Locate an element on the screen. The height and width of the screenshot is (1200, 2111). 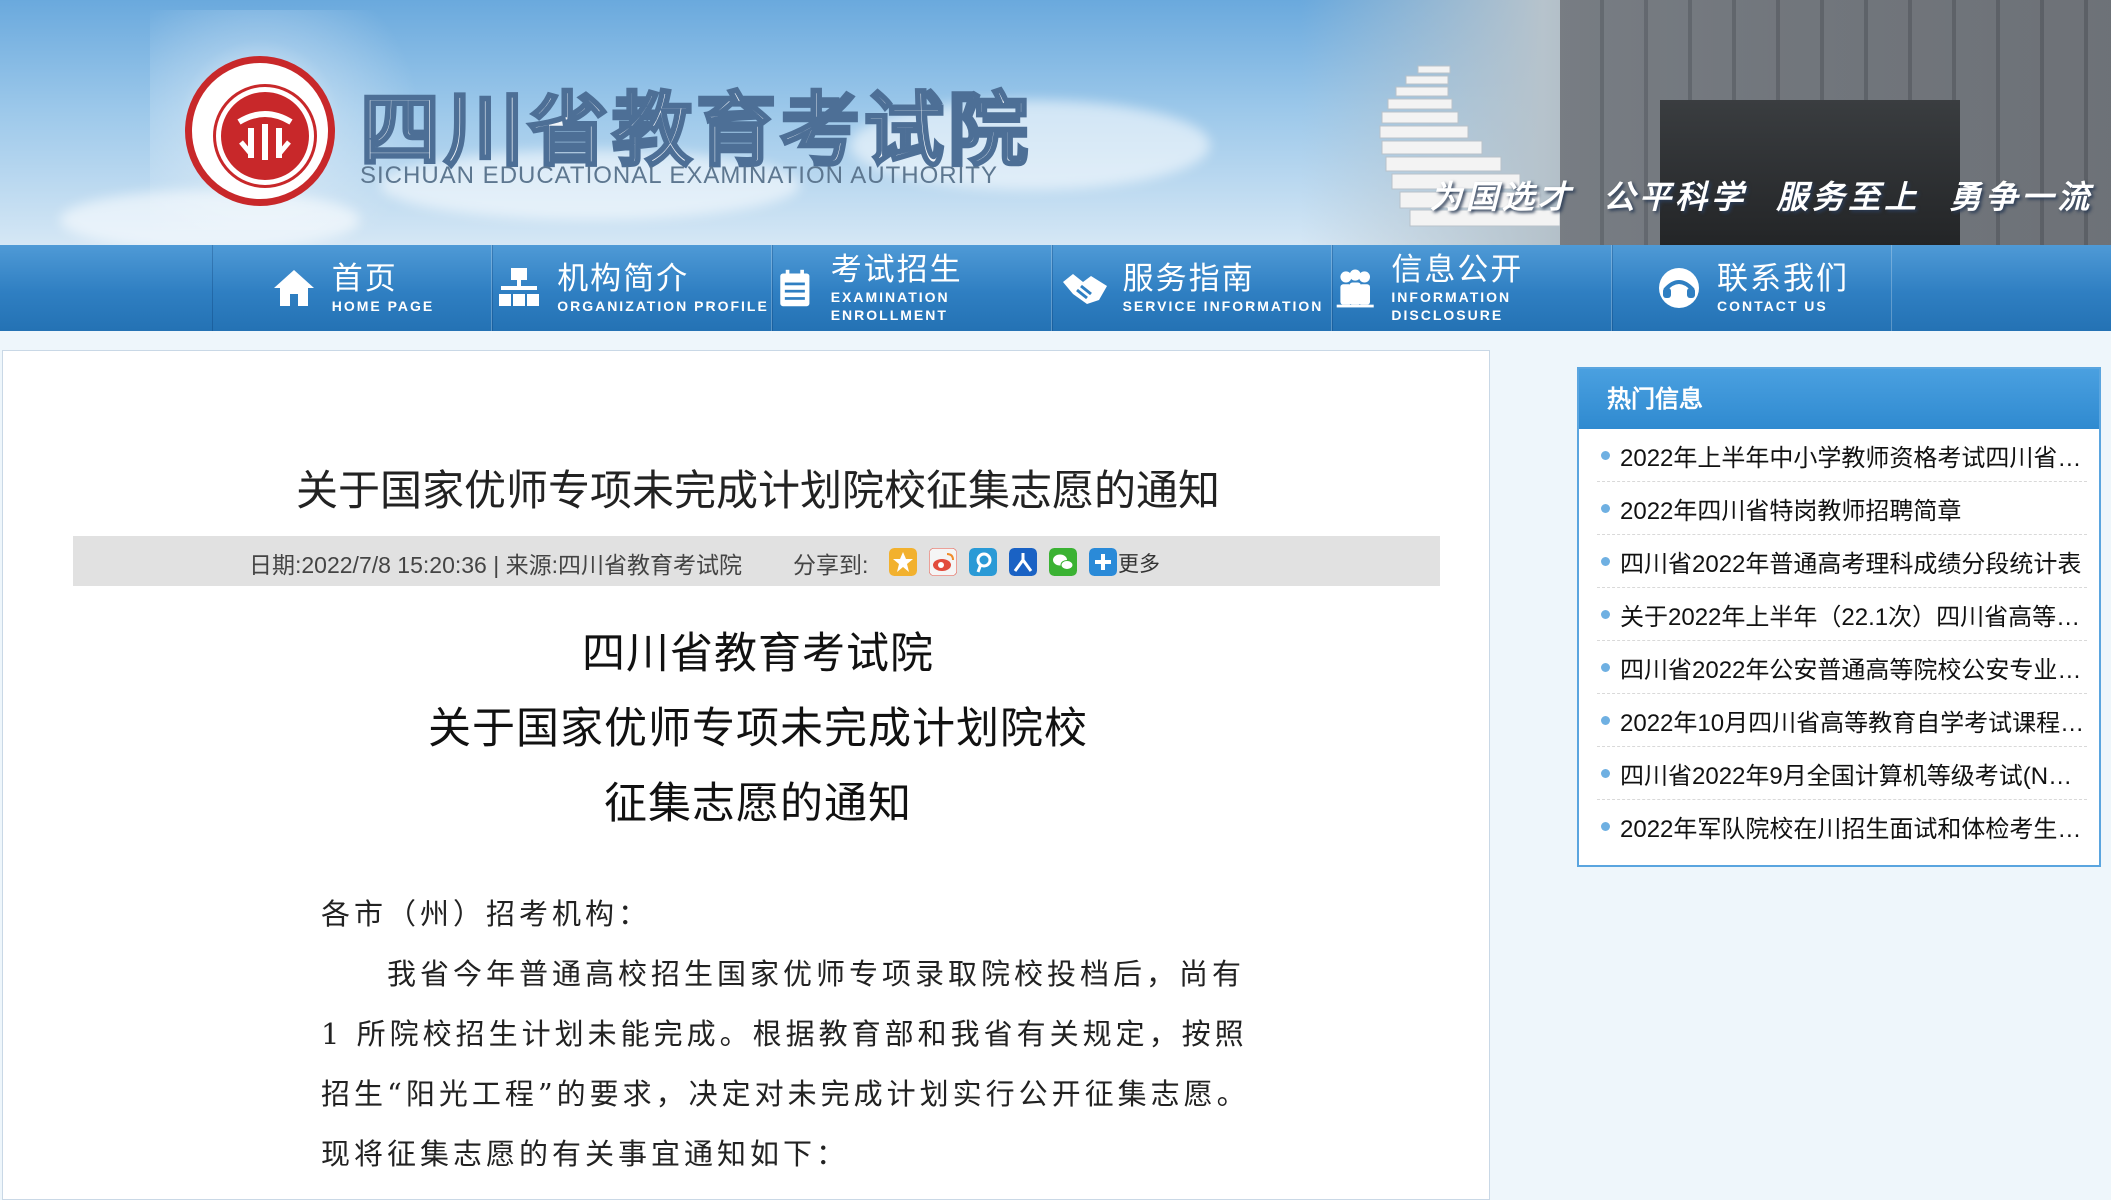
article-meta: 日期:2022/7/8 15:20:36 | 来源:四川省教育考试院 is located at coordinates (495, 565).